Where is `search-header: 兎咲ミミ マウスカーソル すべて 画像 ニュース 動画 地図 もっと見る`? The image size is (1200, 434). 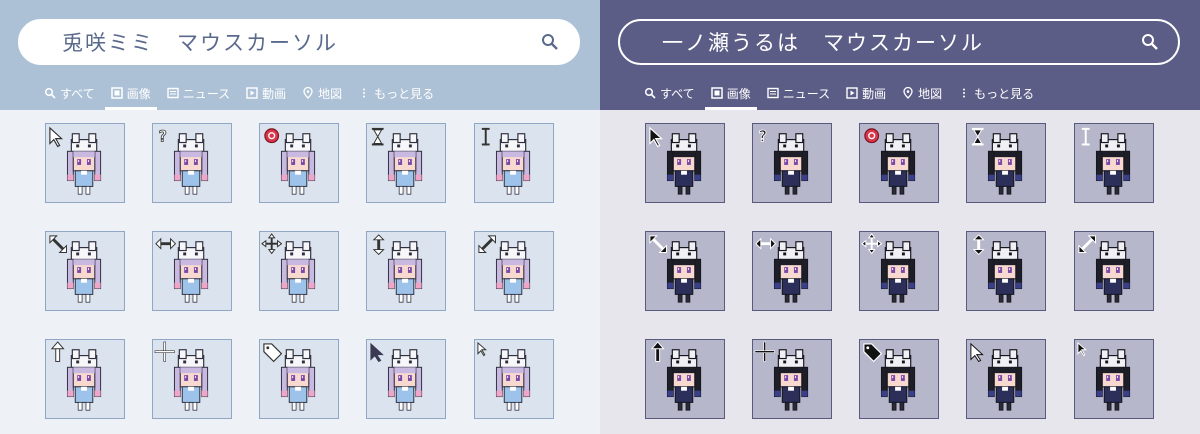 search-header: 兎咲ミミ マウスカーソル すべて 画像 ニュース 動画 地図 もっと見る is located at coordinates (300, 55).